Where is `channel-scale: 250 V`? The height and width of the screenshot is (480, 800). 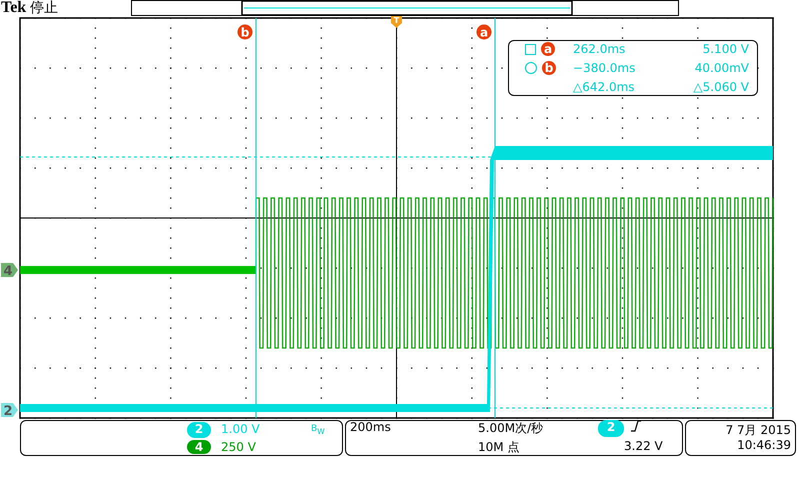
channel-scale: 250 V is located at coordinates (239, 447).